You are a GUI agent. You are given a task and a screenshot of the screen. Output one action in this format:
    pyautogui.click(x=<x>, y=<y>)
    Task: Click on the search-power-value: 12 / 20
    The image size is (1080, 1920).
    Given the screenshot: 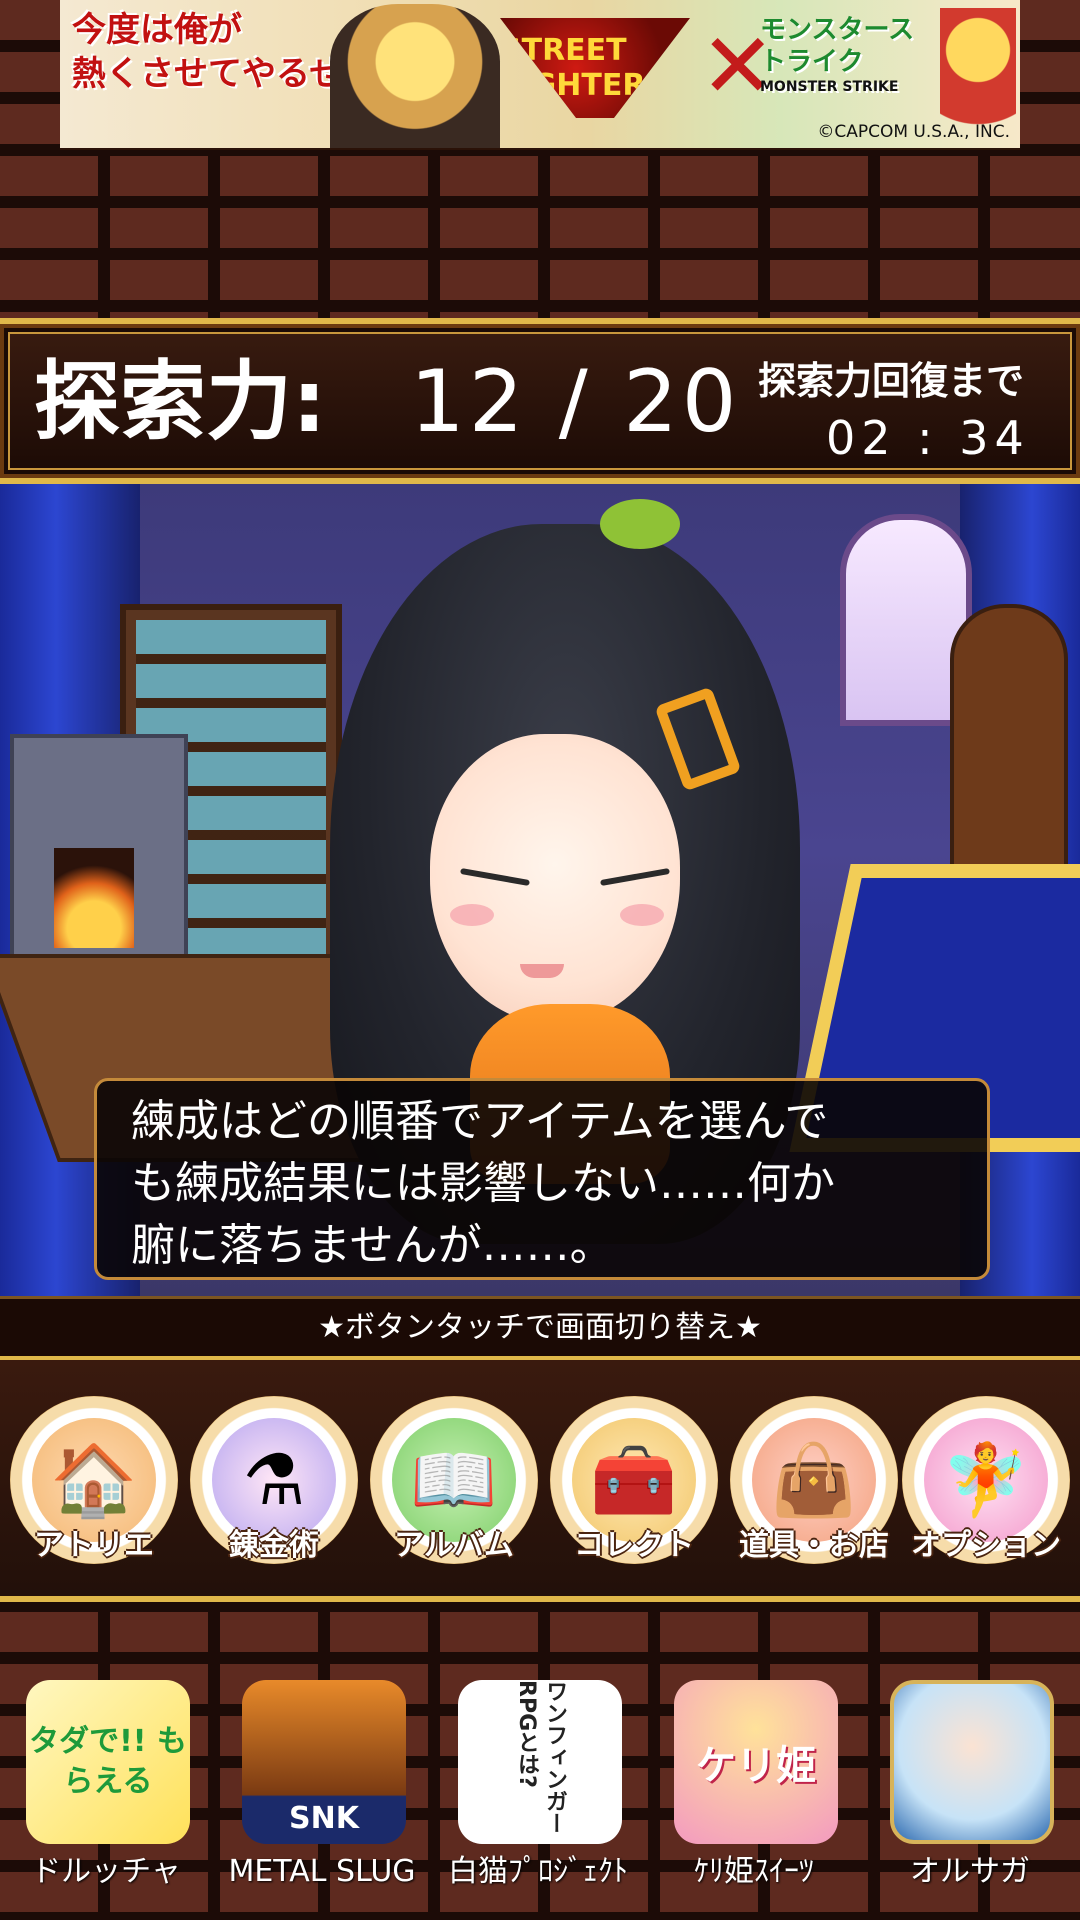 What is the action you would take?
    pyautogui.click(x=575, y=402)
    